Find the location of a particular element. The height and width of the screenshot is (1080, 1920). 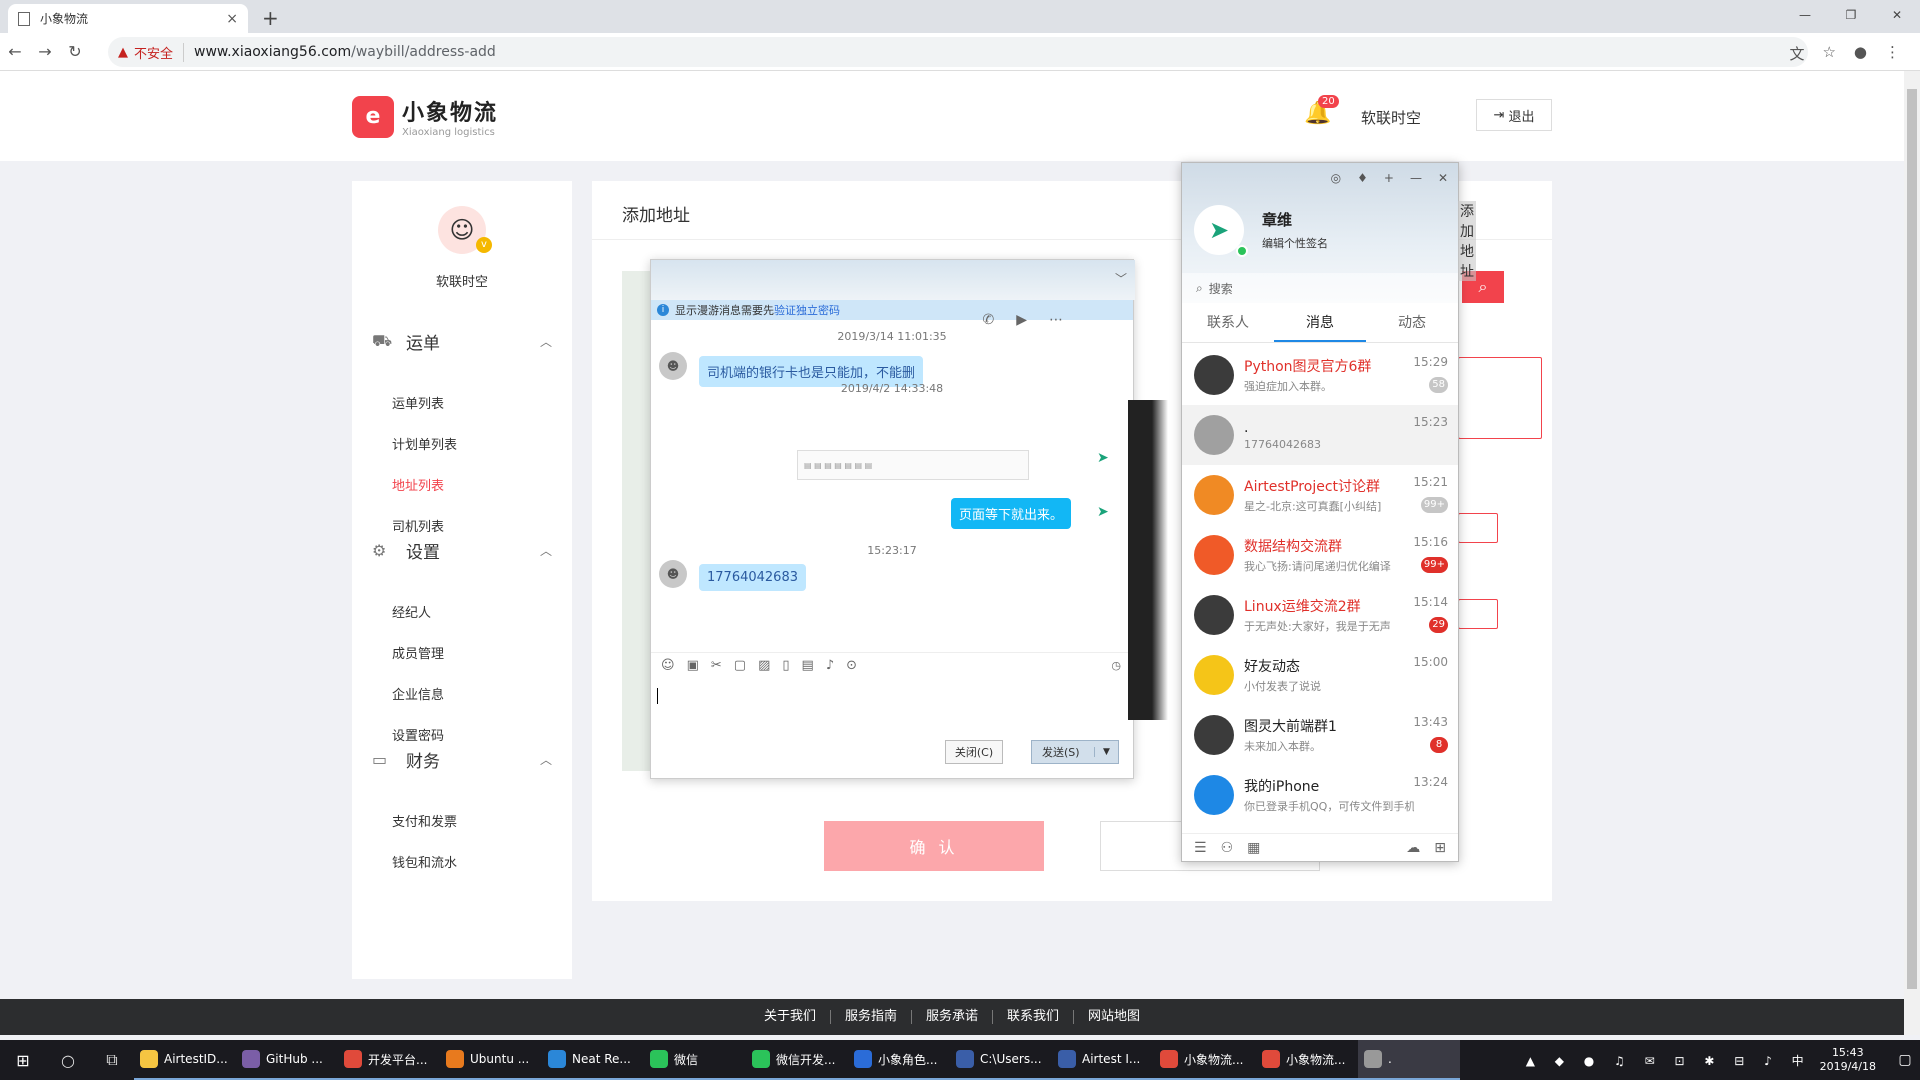

tab-contacts: 联系人 is located at coordinates (1228, 322).